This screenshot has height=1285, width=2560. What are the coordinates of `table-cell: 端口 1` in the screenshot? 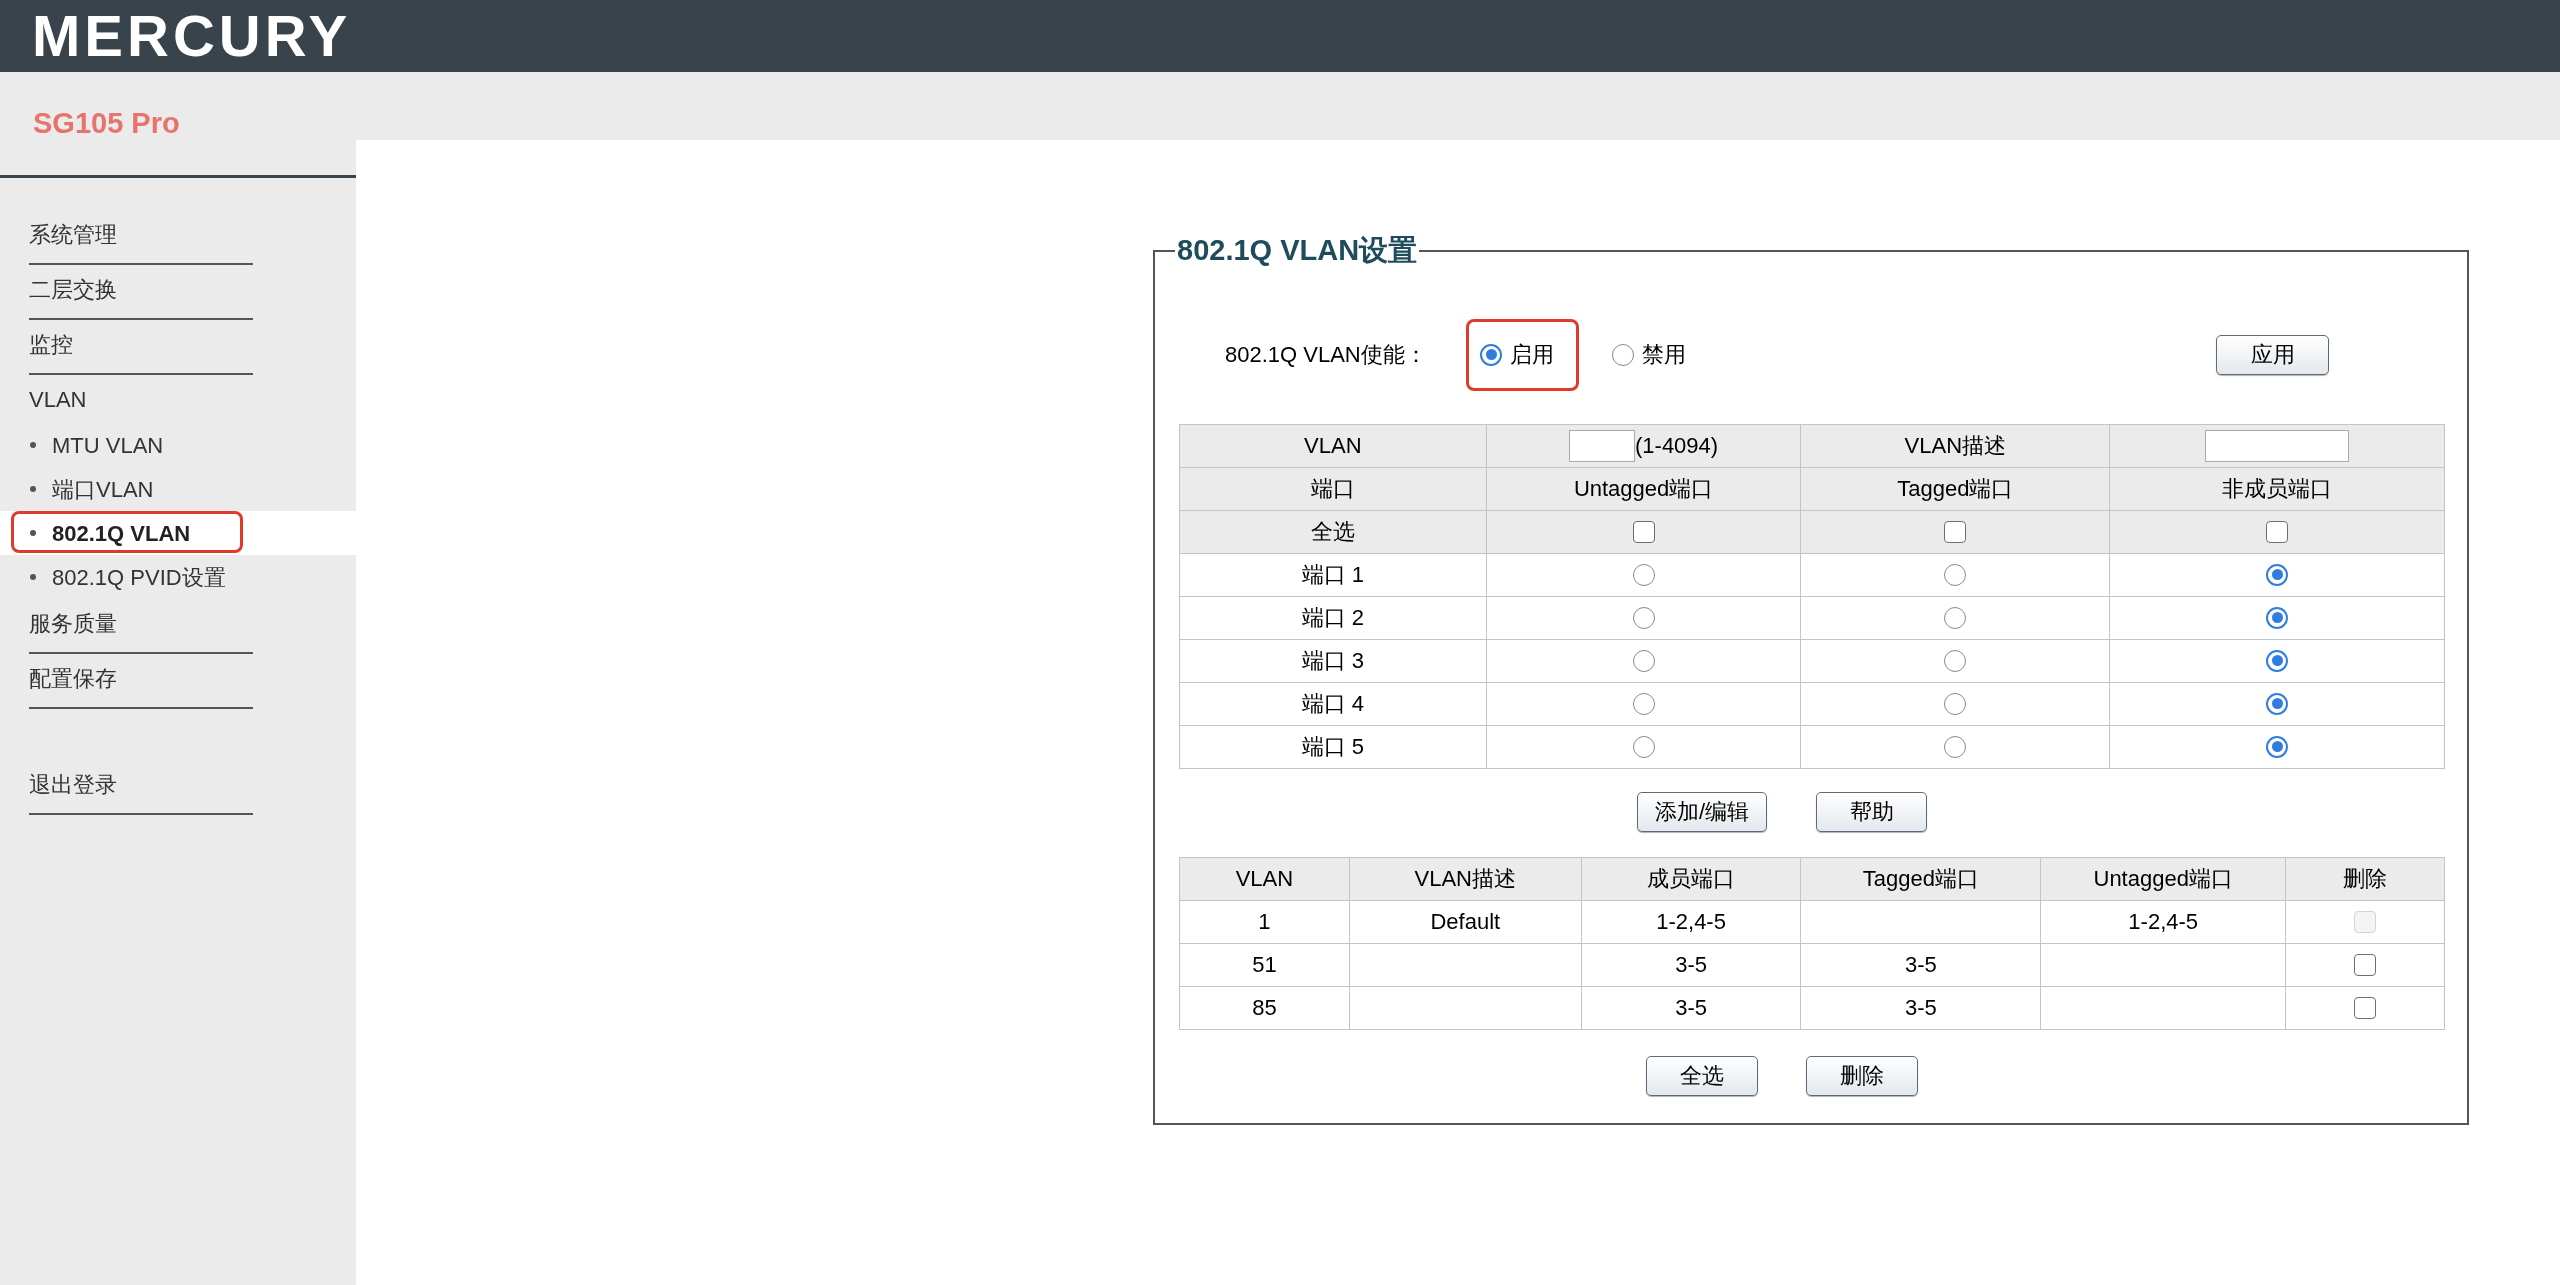 It's located at (1333, 574).